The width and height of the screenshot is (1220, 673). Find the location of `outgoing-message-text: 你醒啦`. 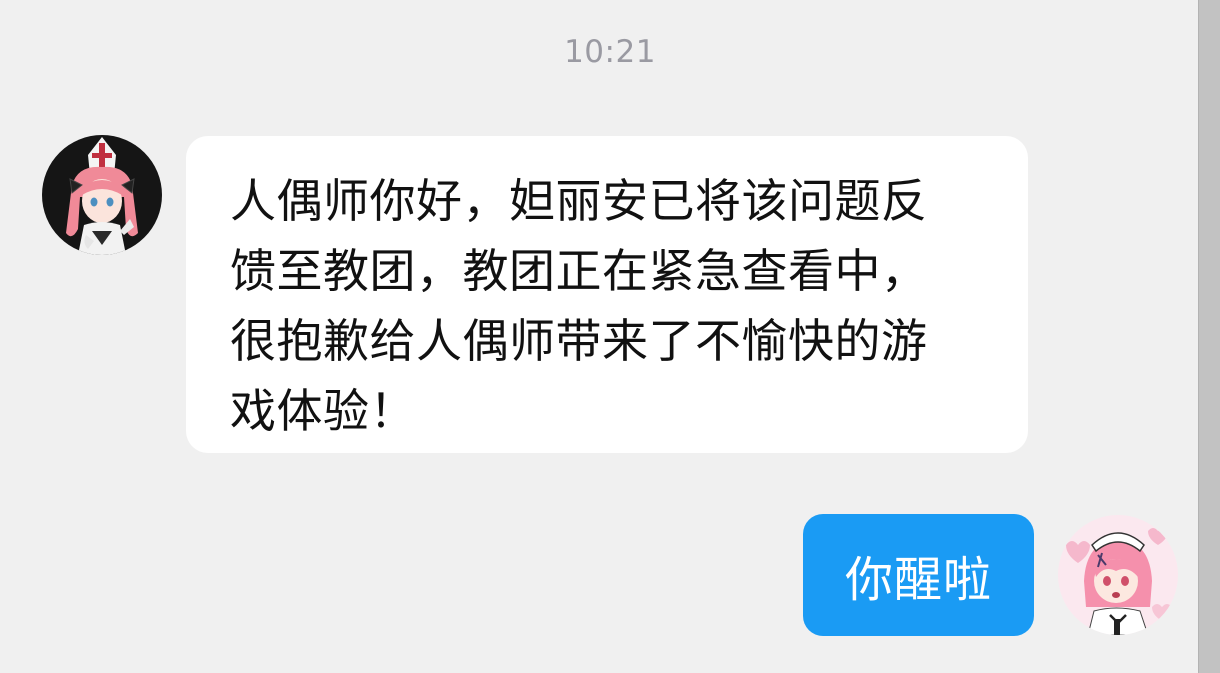

outgoing-message-text: 你醒啦 is located at coordinates (918, 580).